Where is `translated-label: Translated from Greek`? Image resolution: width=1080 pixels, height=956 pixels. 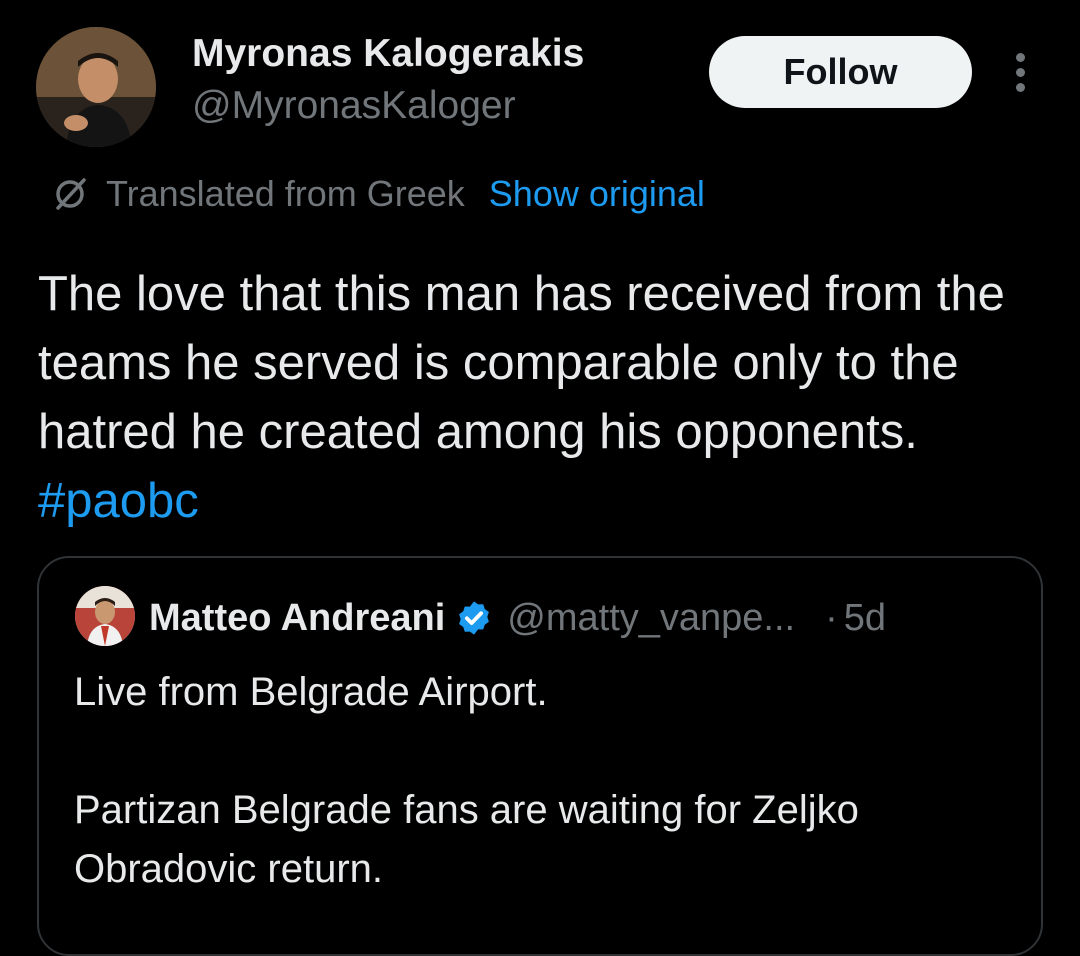
translated-label: Translated from Greek is located at coordinates (285, 193).